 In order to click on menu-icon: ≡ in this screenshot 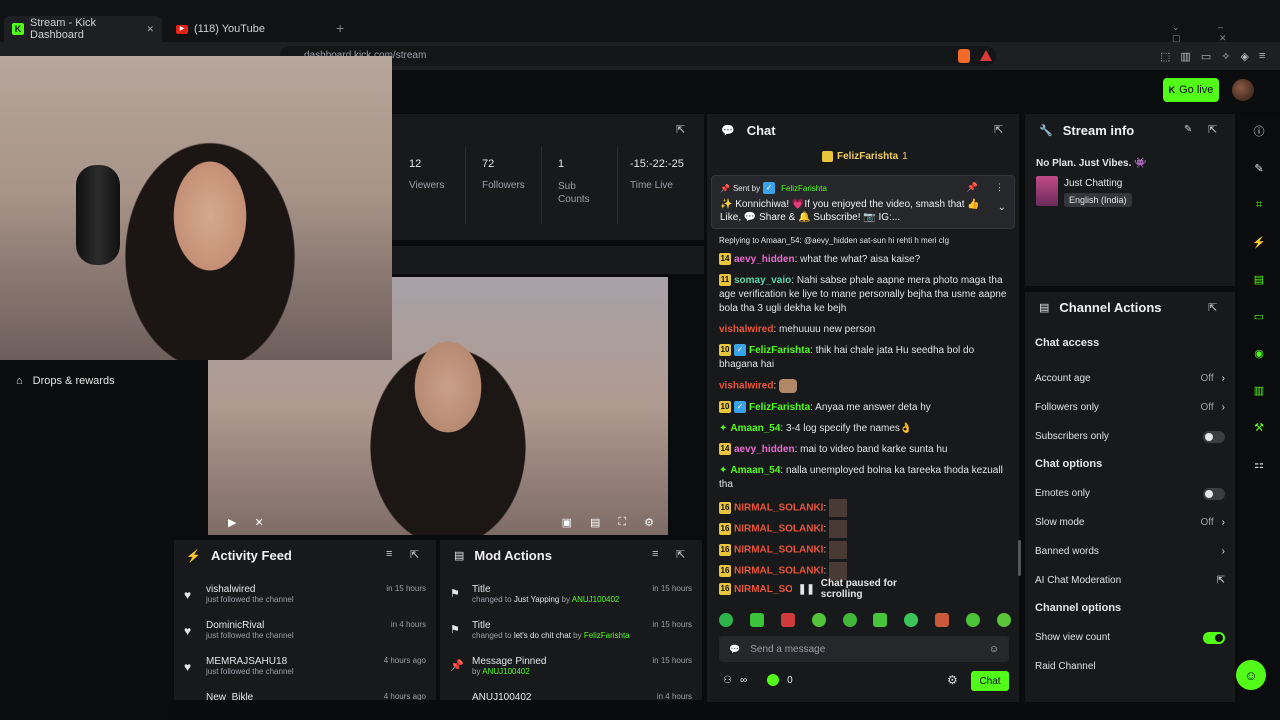, I will do `click(1262, 56)`.